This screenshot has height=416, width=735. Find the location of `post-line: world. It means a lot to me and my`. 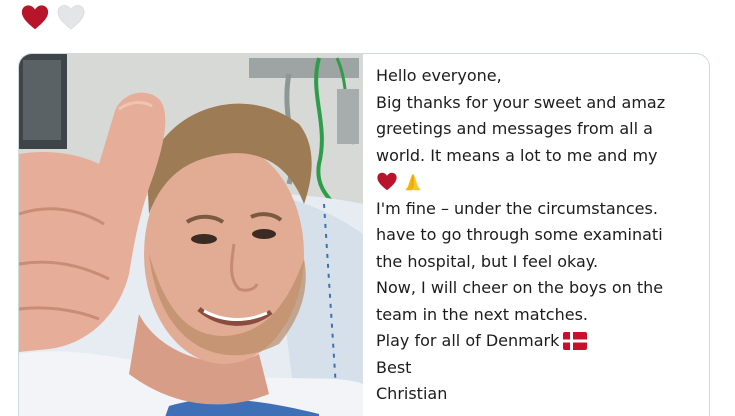

post-line: world. It means a lot to me and my is located at coordinates (517, 155).